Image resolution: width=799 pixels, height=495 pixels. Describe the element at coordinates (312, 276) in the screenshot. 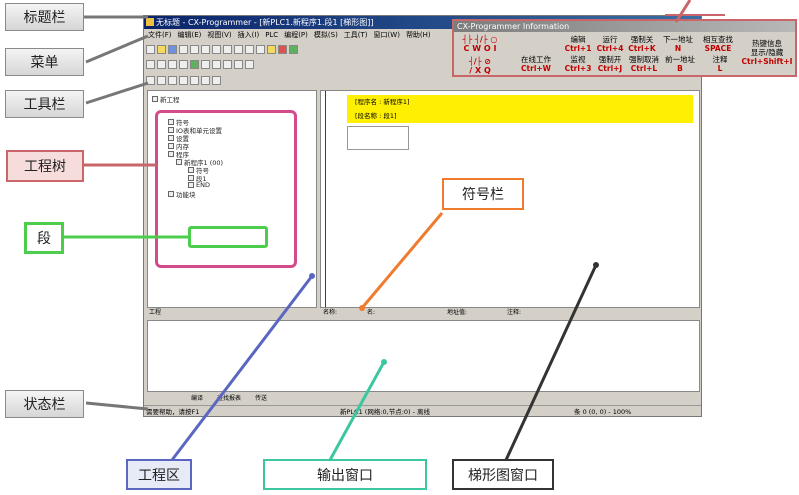

I see `project-area-dot` at that location.